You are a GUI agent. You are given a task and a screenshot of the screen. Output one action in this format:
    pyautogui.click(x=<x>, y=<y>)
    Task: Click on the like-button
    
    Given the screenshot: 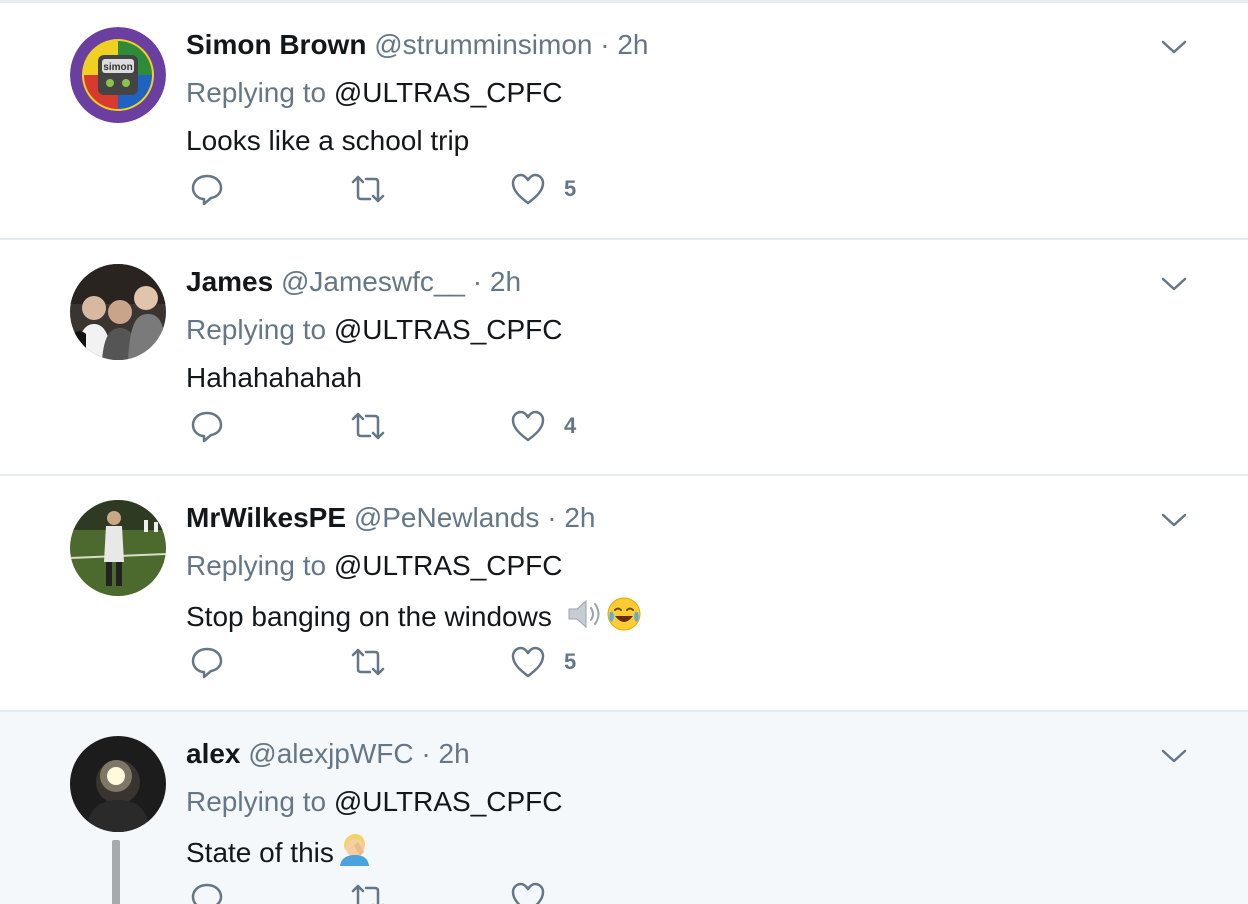 What is the action you would take?
    pyautogui.click(x=537, y=891)
    